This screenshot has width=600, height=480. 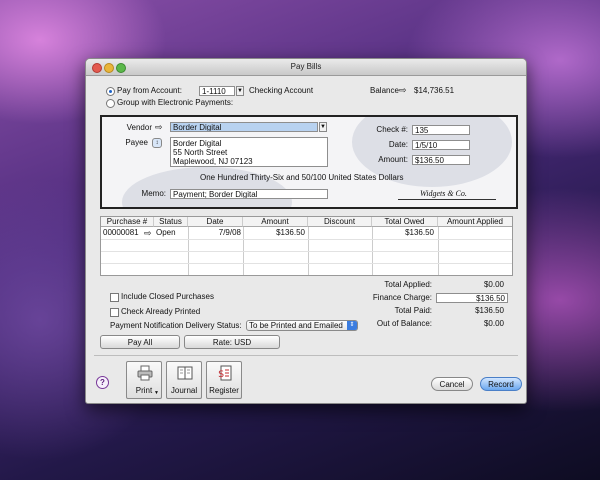 What do you see at coordinates (306, 355) in the screenshot?
I see `divider` at bounding box center [306, 355].